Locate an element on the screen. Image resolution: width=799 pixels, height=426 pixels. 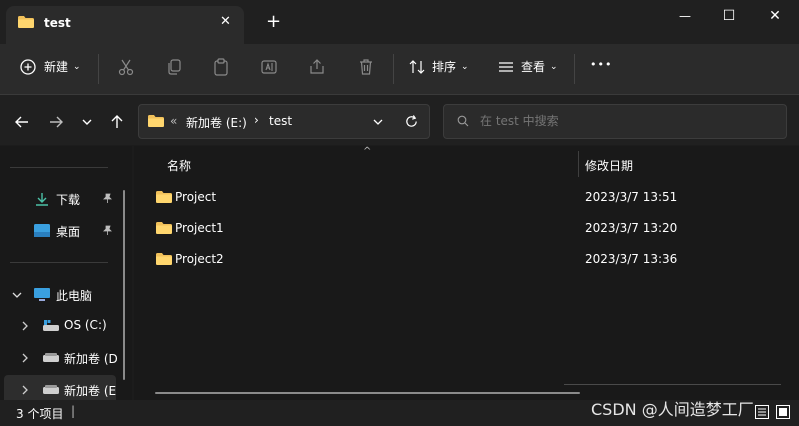
file-date: 2023/3/7 13:51 is located at coordinates (631, 197).